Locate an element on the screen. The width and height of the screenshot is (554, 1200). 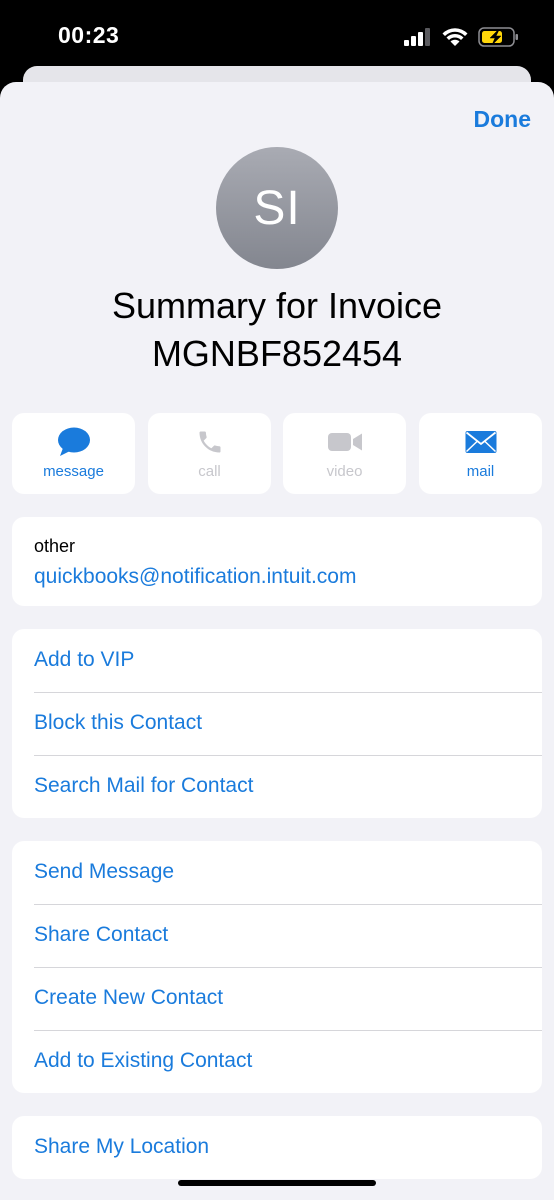
add-to-vip-row: Add to VIP is located at coordinates (277, 660).